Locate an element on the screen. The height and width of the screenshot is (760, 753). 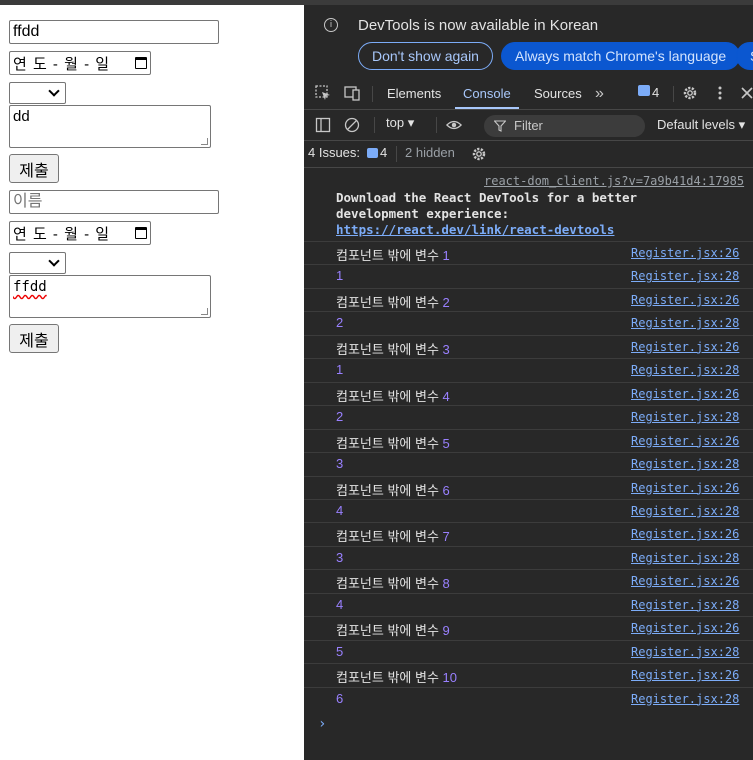
submit-button: 제출 is located at coordinates (34, 168).